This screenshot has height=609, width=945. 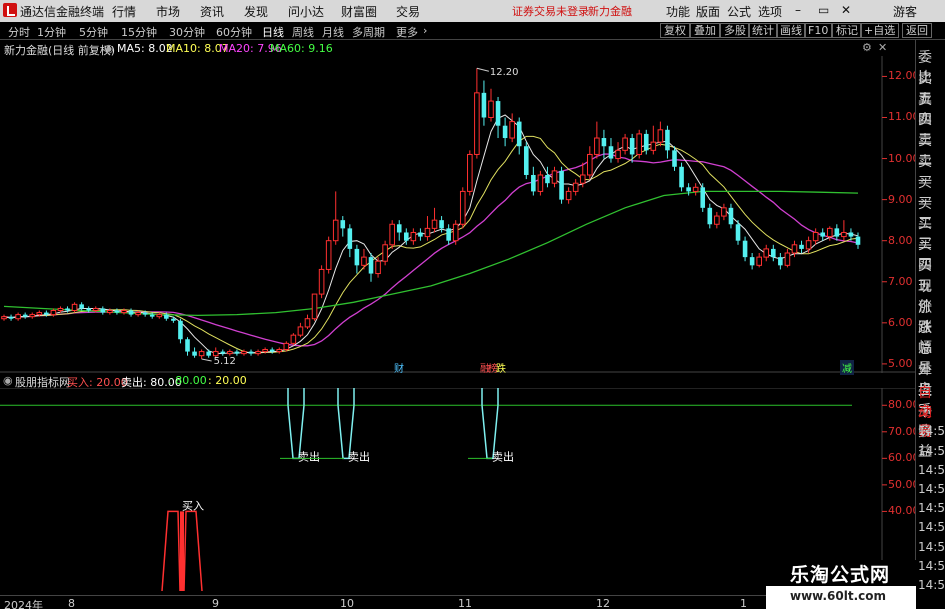 What do you see at coordinates (465, 603) in the screenshot?
I see `date-nov: 11` at bounding box center [465, 603].